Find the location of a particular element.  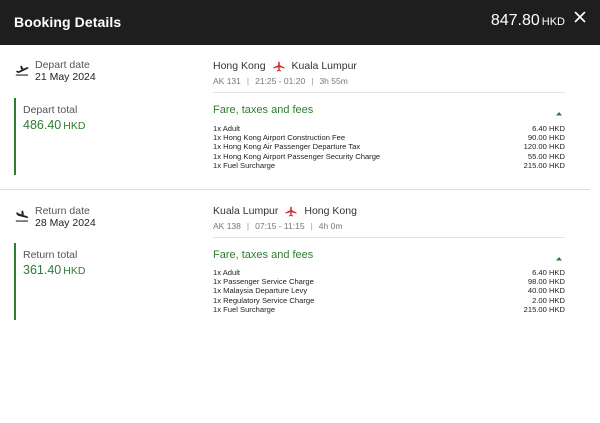

fare-amount: 120.00 HKD is located at coordinates (544, 147).